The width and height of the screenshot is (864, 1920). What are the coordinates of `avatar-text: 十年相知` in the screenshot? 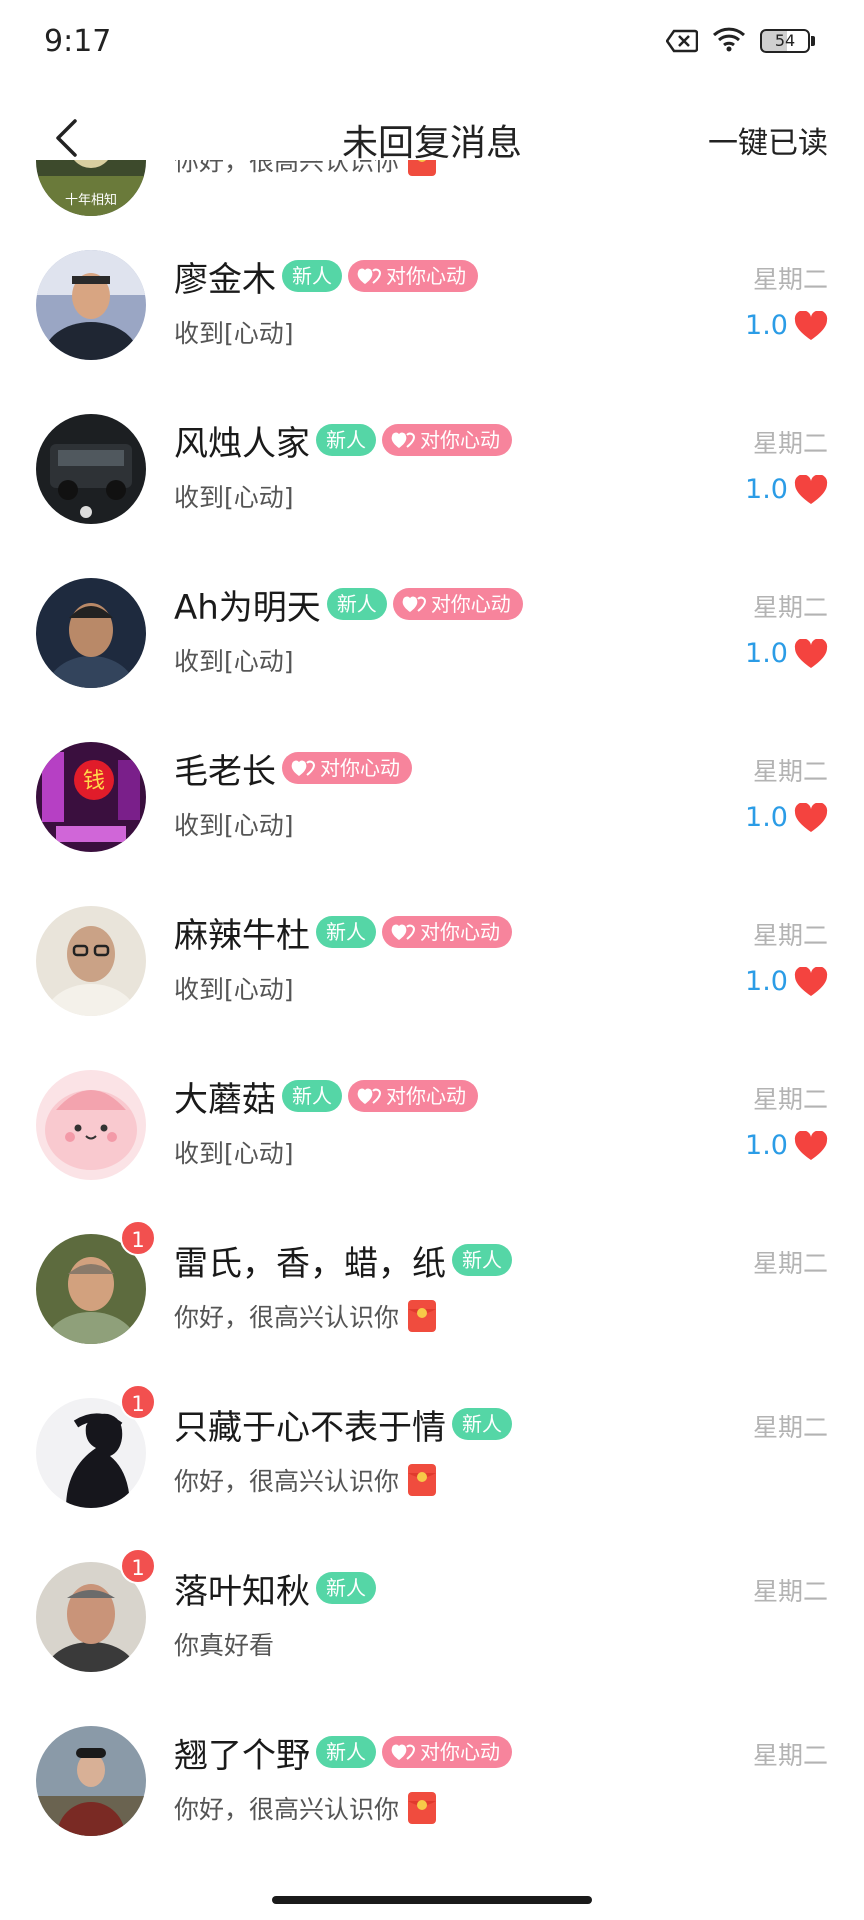 It's located at (91, 200).